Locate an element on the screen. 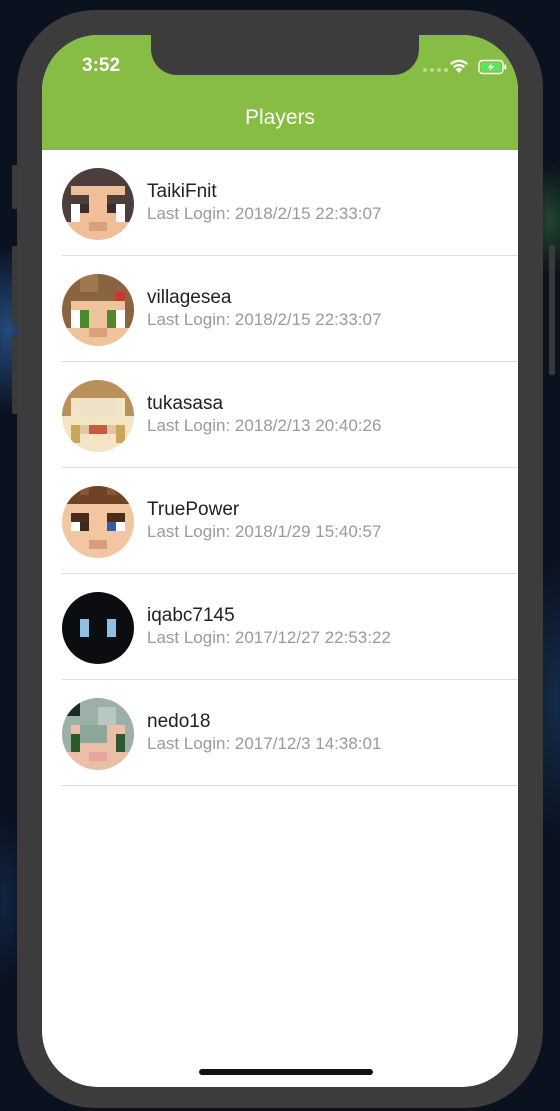  player-name: villagesea is located at coordinates (189, 297).